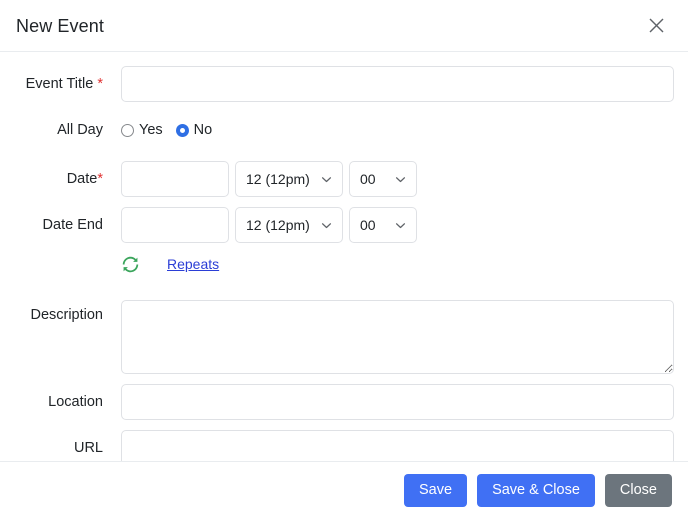 Image resolution: width=688 pixels, height=519 pixels. Describe the element at coordinates (368, 179) in the screenshot. I see `date-minute-value: 00` at that location.